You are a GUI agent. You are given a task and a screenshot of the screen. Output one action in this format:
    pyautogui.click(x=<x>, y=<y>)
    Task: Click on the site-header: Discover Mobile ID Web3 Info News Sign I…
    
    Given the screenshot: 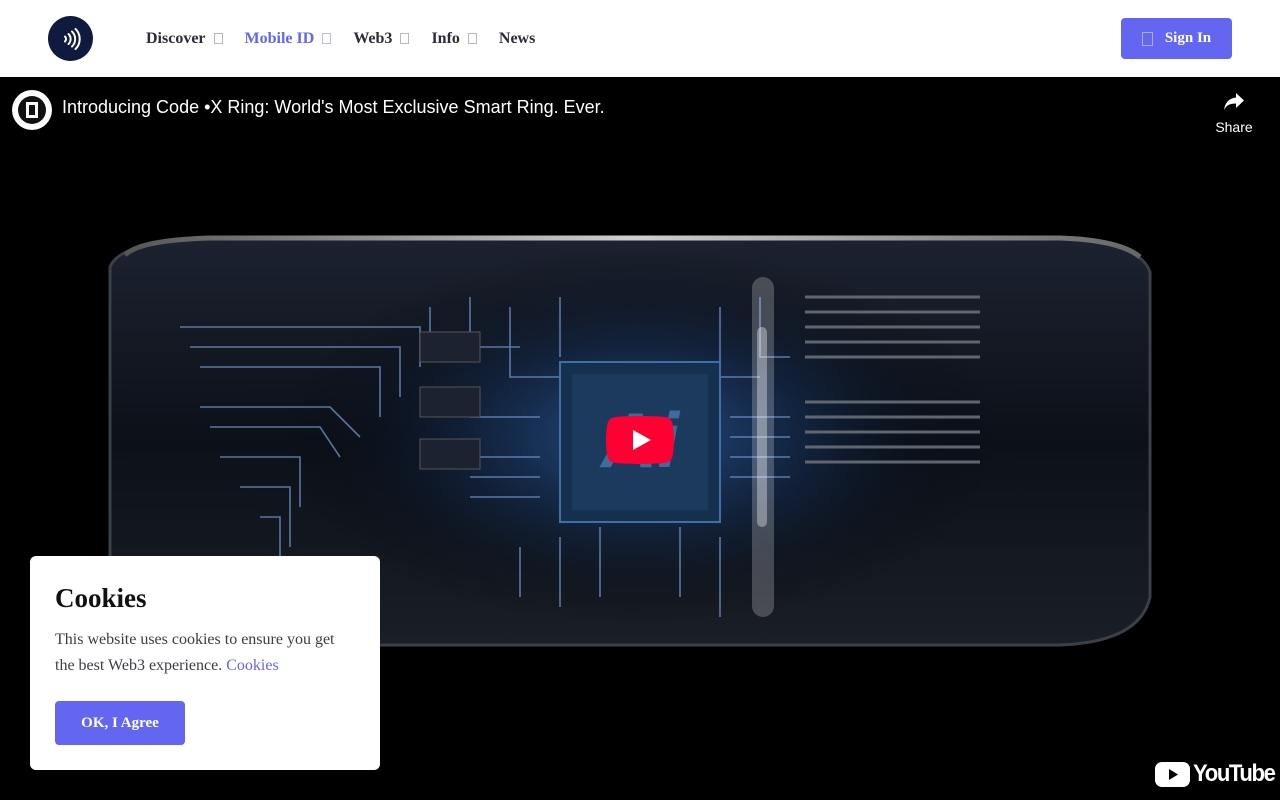 What is the action you would take?
    pyautogui.click(x=640, y=38)
    